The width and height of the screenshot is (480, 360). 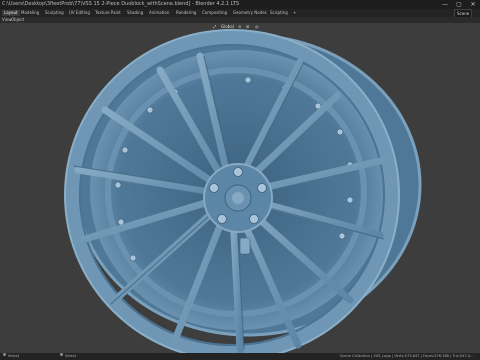 I want to click on tab-rendering: Rendering, so click(x=186, y=13).